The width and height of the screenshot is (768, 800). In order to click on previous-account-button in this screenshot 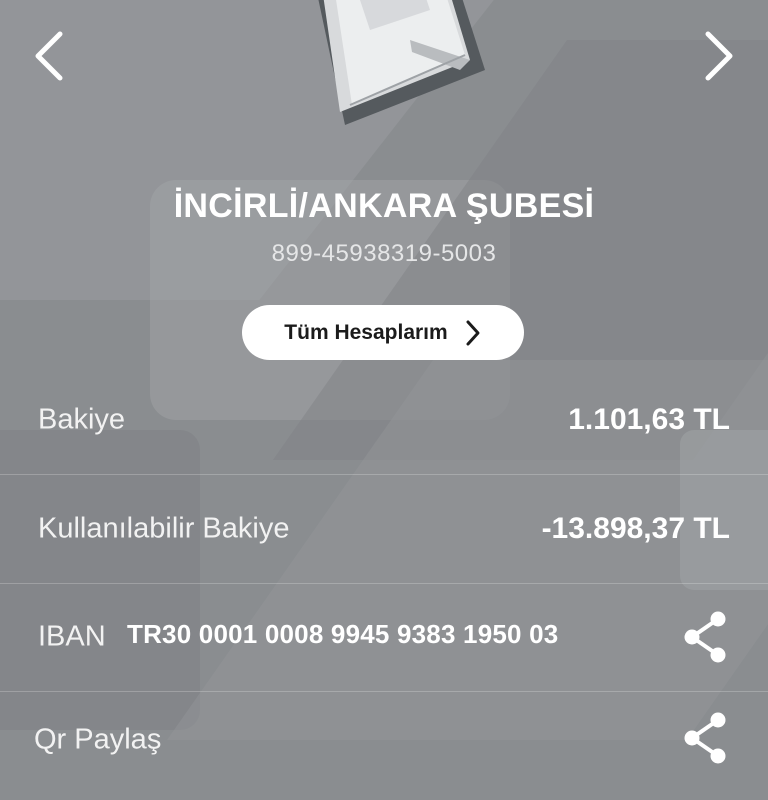, I will do `click(50, 56)`.